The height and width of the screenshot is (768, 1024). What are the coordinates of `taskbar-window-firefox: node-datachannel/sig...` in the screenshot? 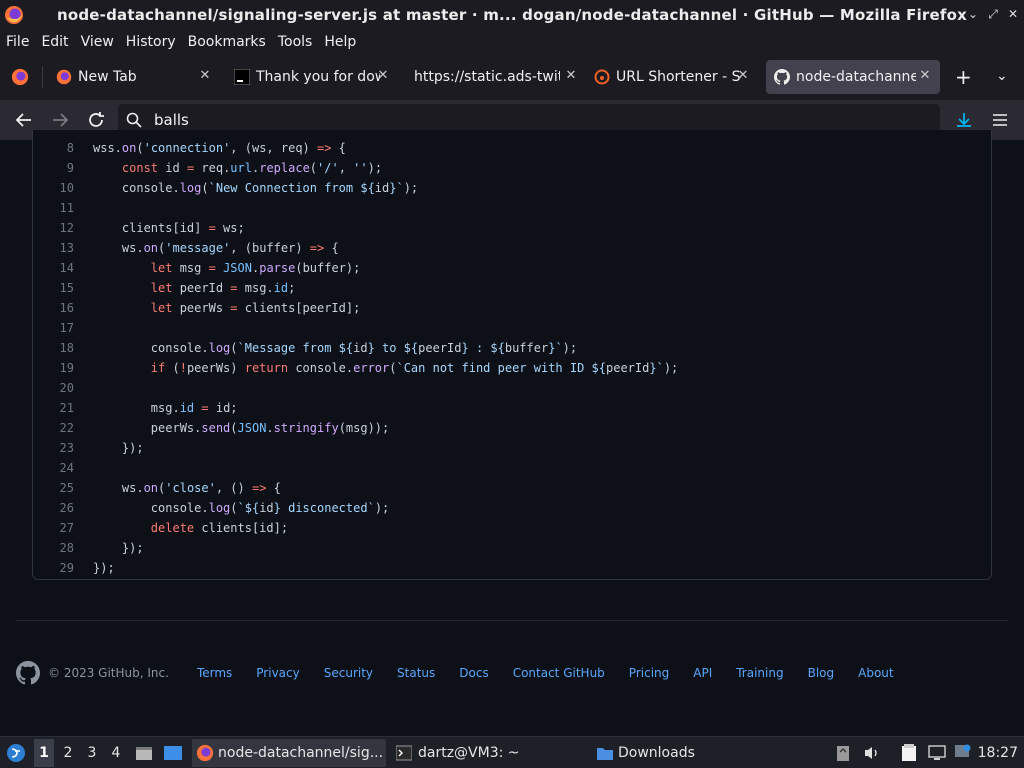 It's located at (289, 752).